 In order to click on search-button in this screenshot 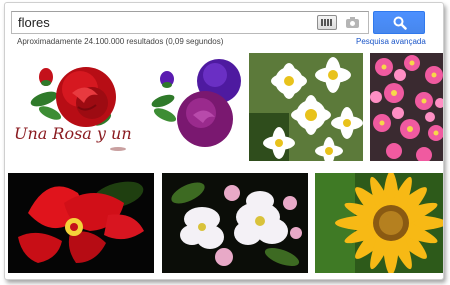, I will do `click(399, 22)`.